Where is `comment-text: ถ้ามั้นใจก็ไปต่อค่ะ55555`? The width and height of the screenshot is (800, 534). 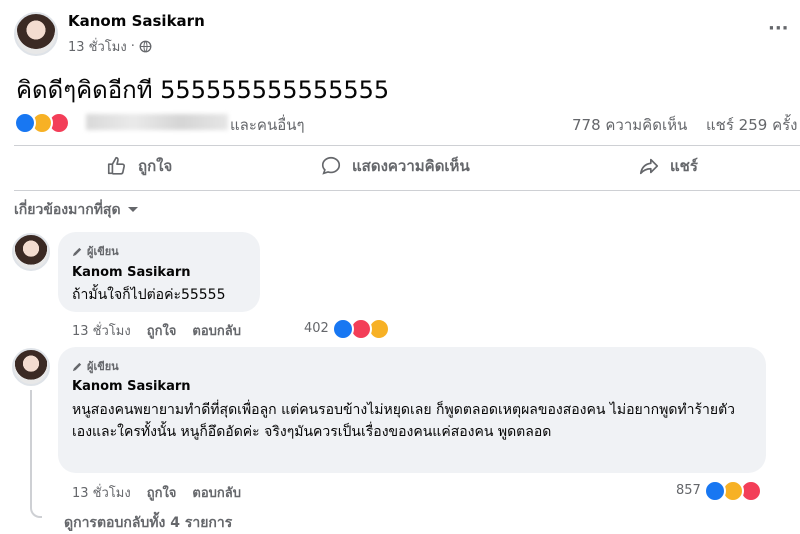
comment-text: ถ้ามั้นใจก็ไปต่อค่ะ55555 is located at coordinates (149, 295).